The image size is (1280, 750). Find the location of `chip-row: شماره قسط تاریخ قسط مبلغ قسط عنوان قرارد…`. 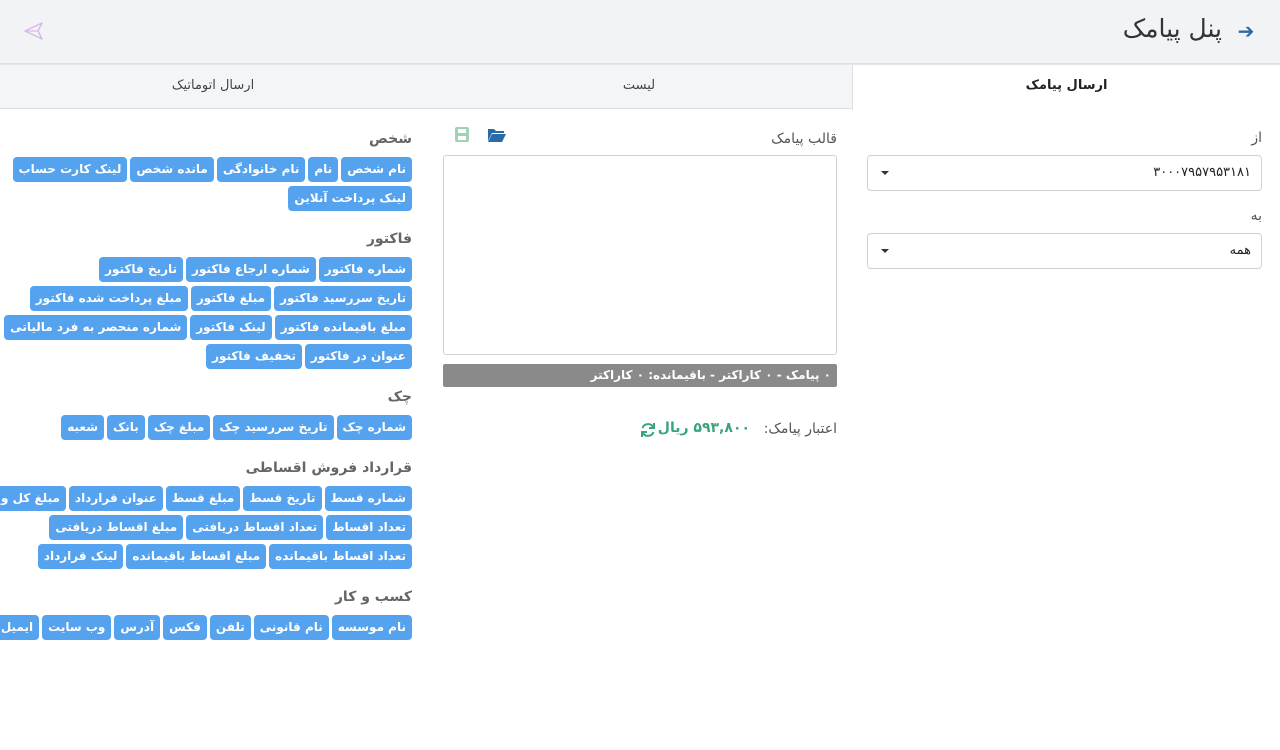

chip-row: شماره قسط تاریخ قسط مبلغ قسط عنوان قرارد… is located at coordinates (206, 498).